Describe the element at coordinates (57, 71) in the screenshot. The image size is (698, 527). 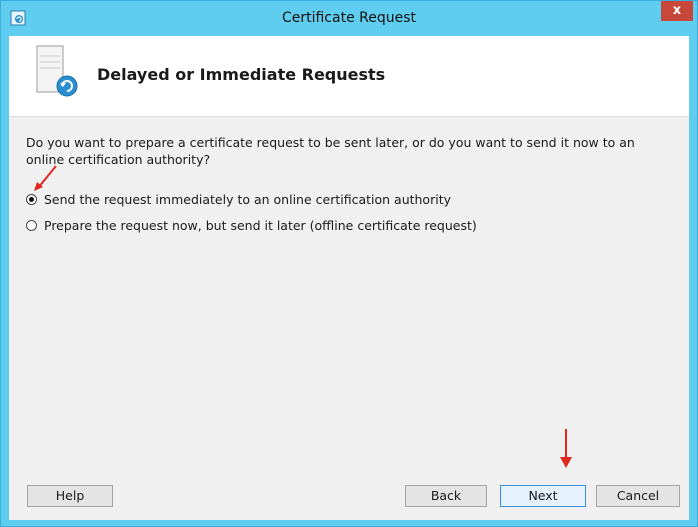
I see `certificate-request-icon` at that location.